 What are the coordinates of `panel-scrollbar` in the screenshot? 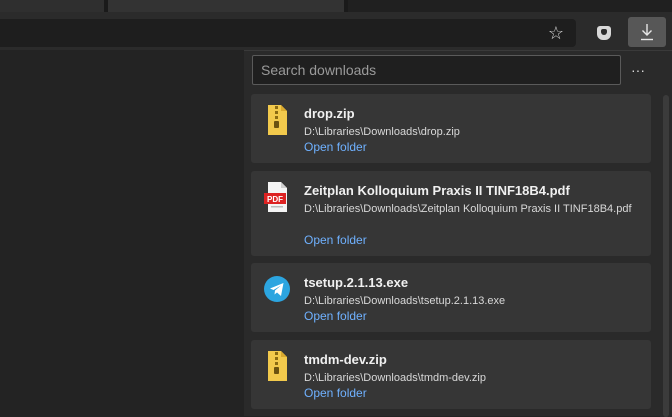 It's located at (666, 256).